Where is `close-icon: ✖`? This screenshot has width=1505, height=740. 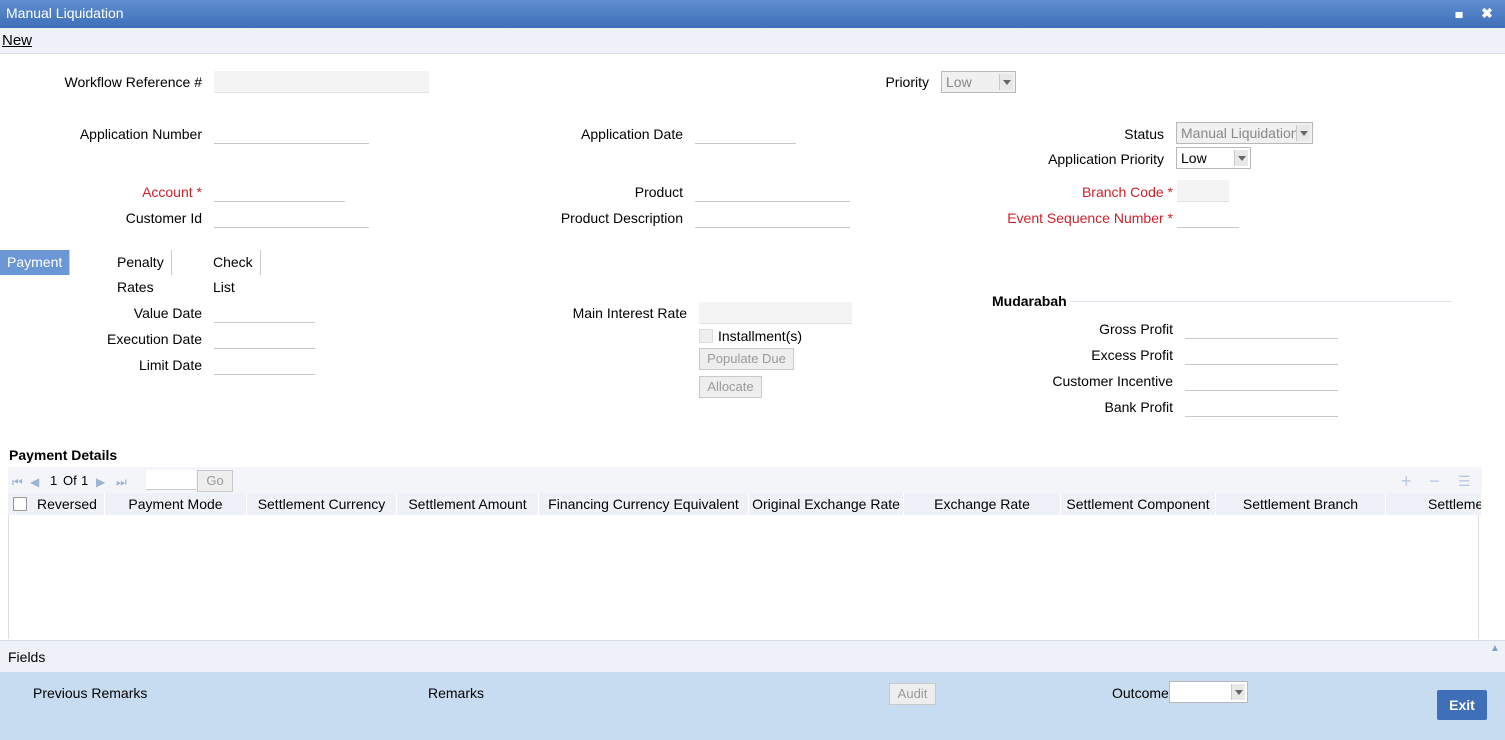
close-icon: ✖ is located at coordinates (1487, 13).